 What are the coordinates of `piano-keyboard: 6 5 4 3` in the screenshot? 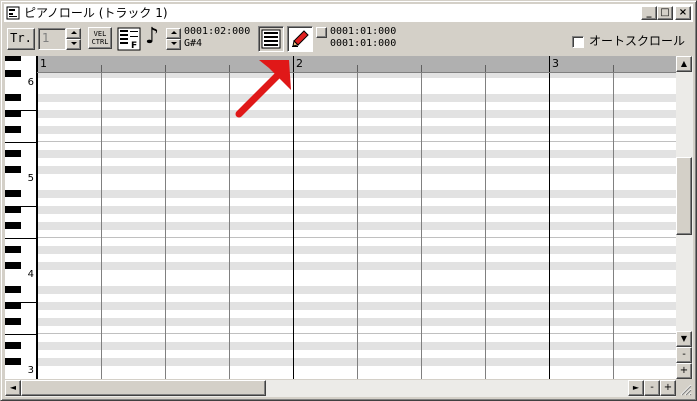 It's located at (21, 217).